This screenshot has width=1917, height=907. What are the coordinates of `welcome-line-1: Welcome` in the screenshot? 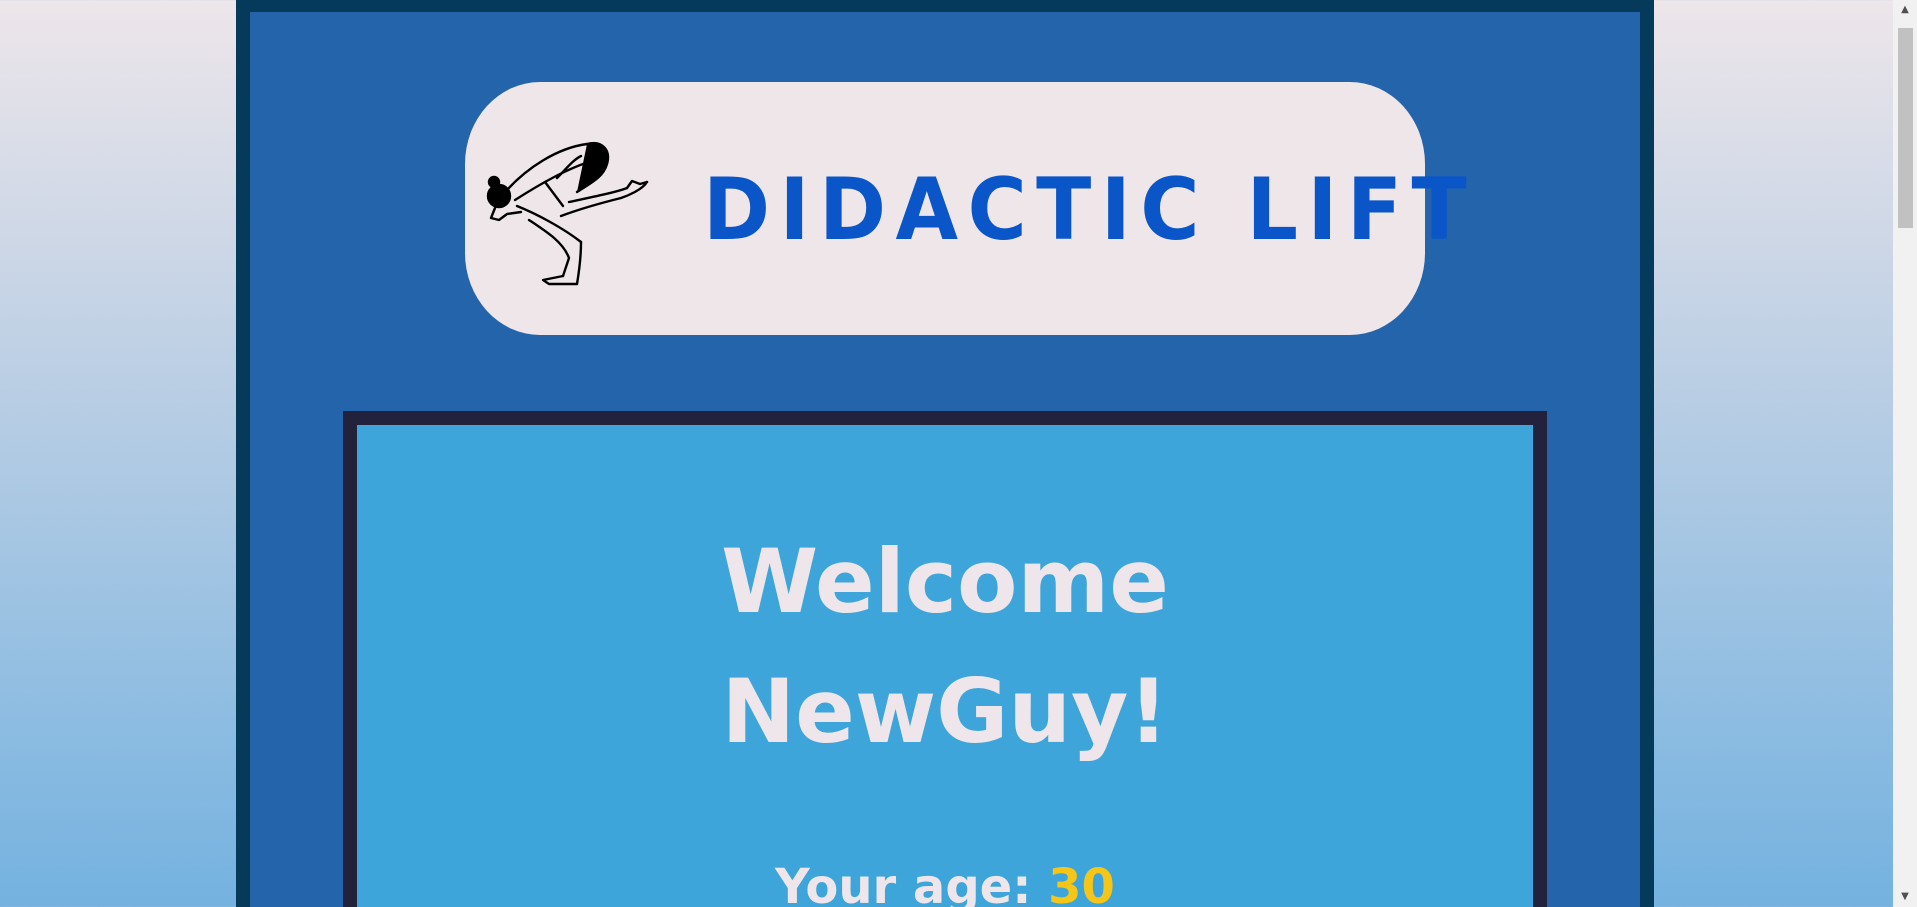 It's located at (945, 581).